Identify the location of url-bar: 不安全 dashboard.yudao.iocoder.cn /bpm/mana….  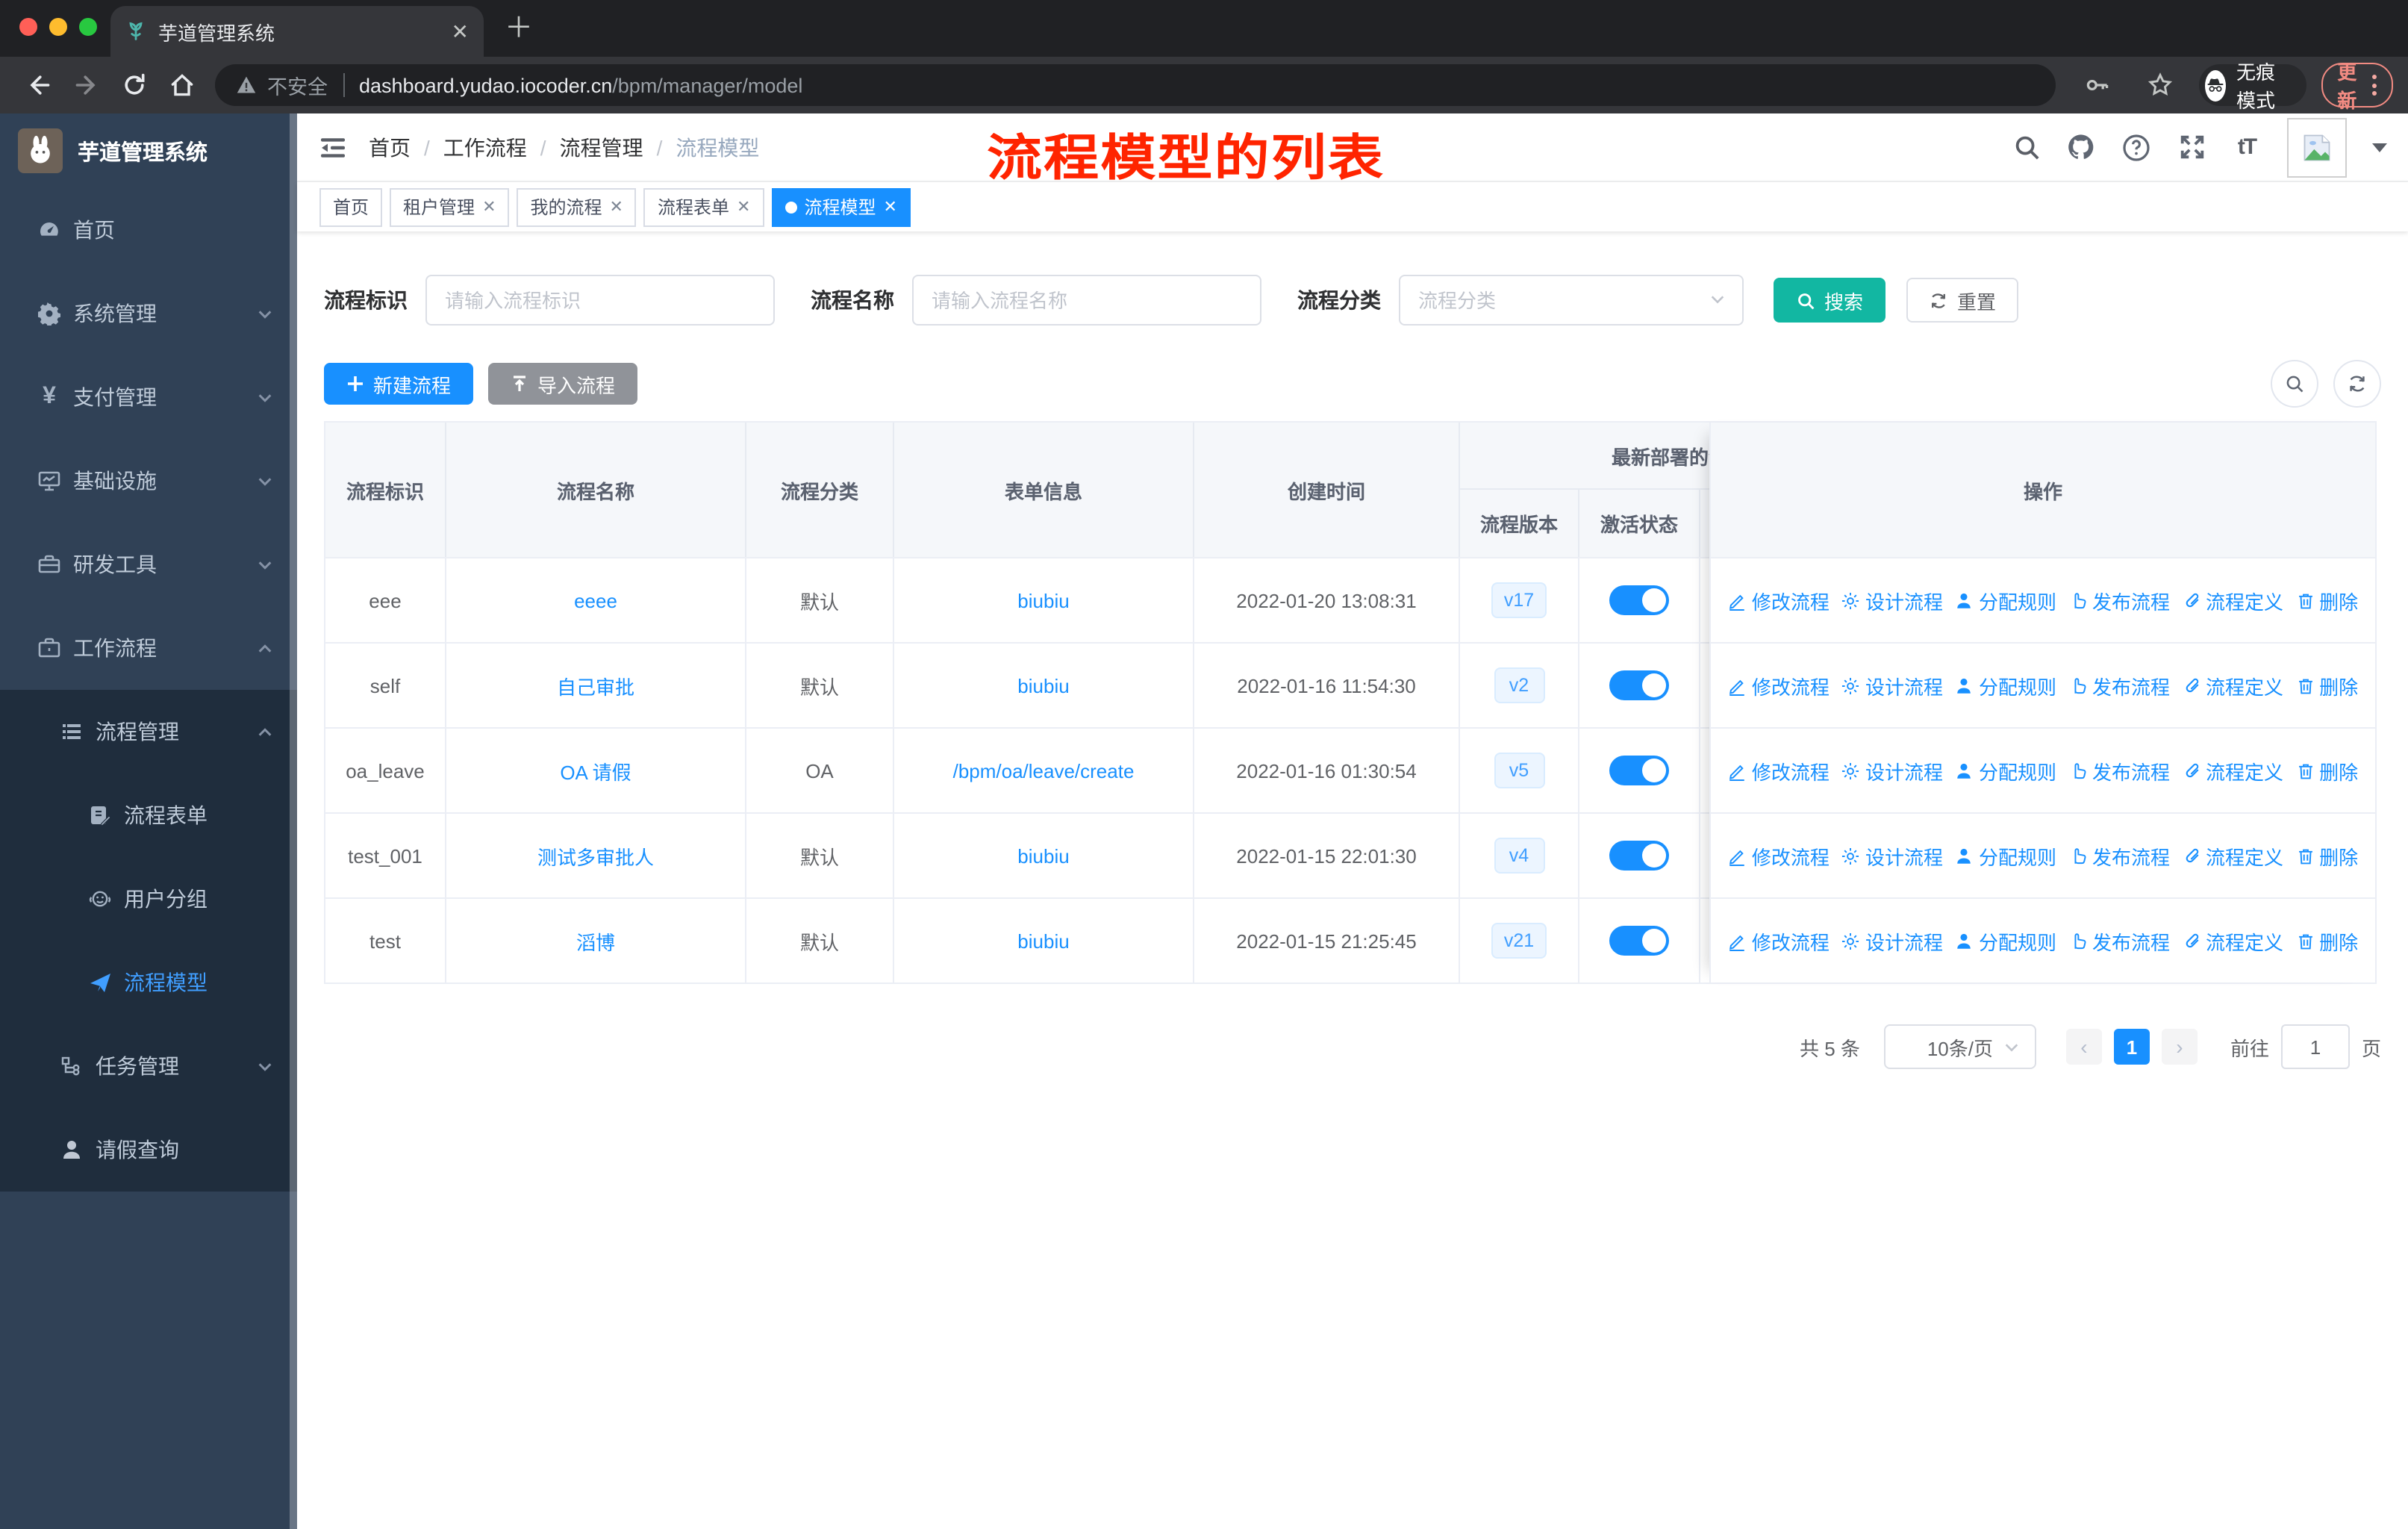
(1135, 85).